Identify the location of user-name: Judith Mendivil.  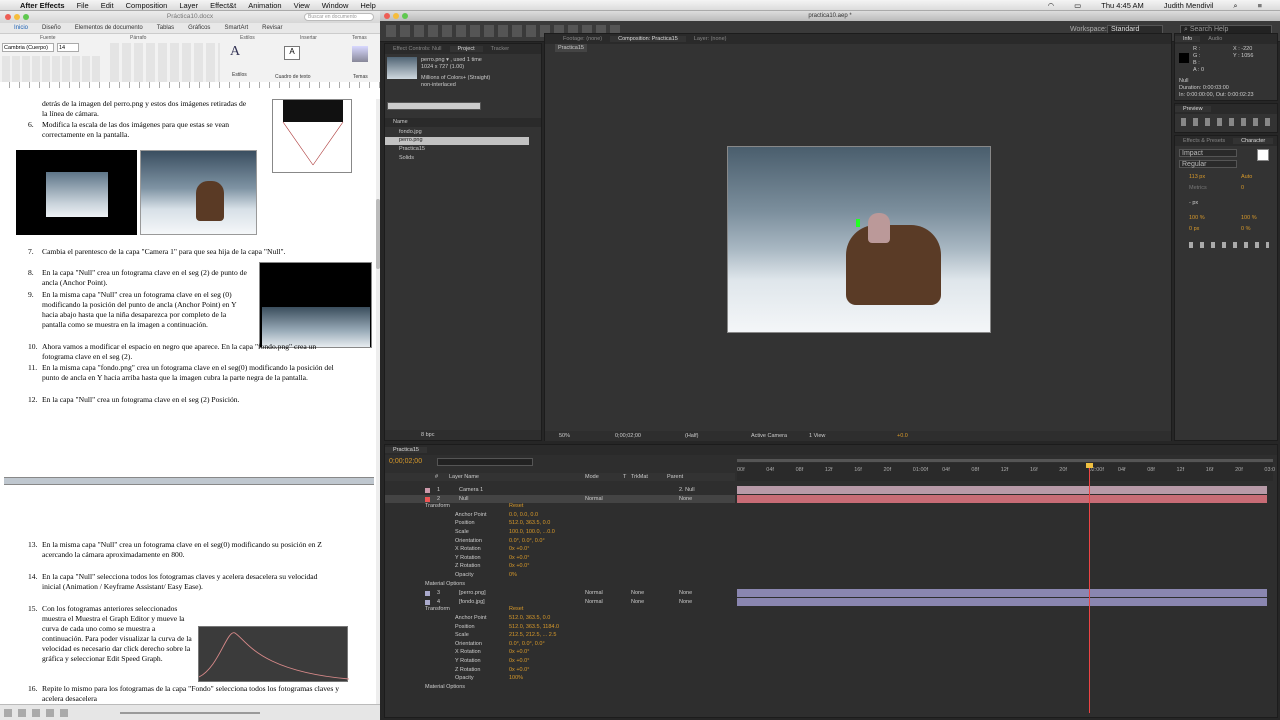
(1189, 5).